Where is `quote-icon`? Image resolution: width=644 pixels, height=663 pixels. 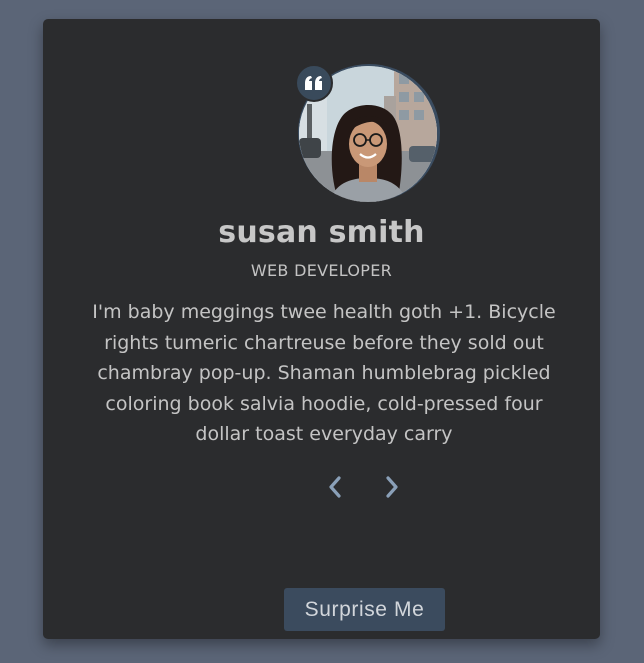 quote-icon is located at coordinates (314, 83).